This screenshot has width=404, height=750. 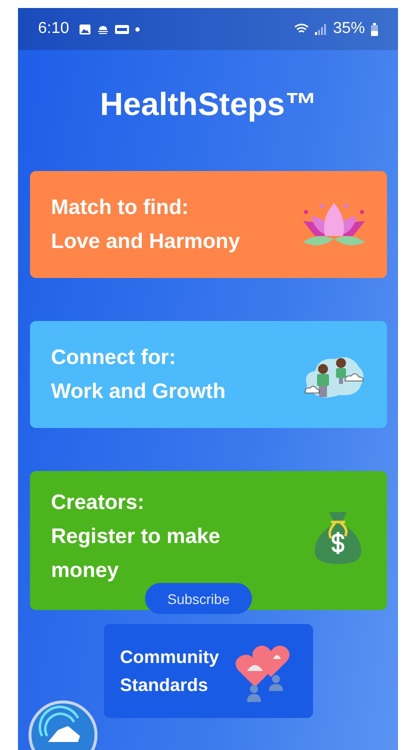 I want to click on cloud-icon, so click(x=103, y=29).